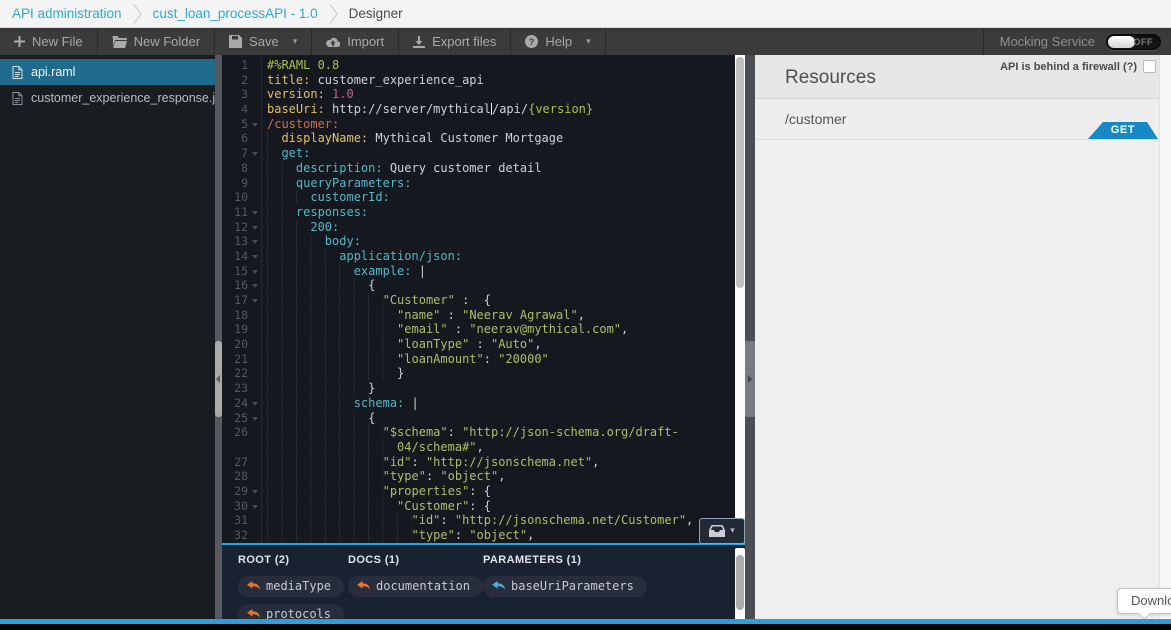 This screenshot has width=1171, height=630. I want to click on new-folder-button: New Folder, so click(157, 41).